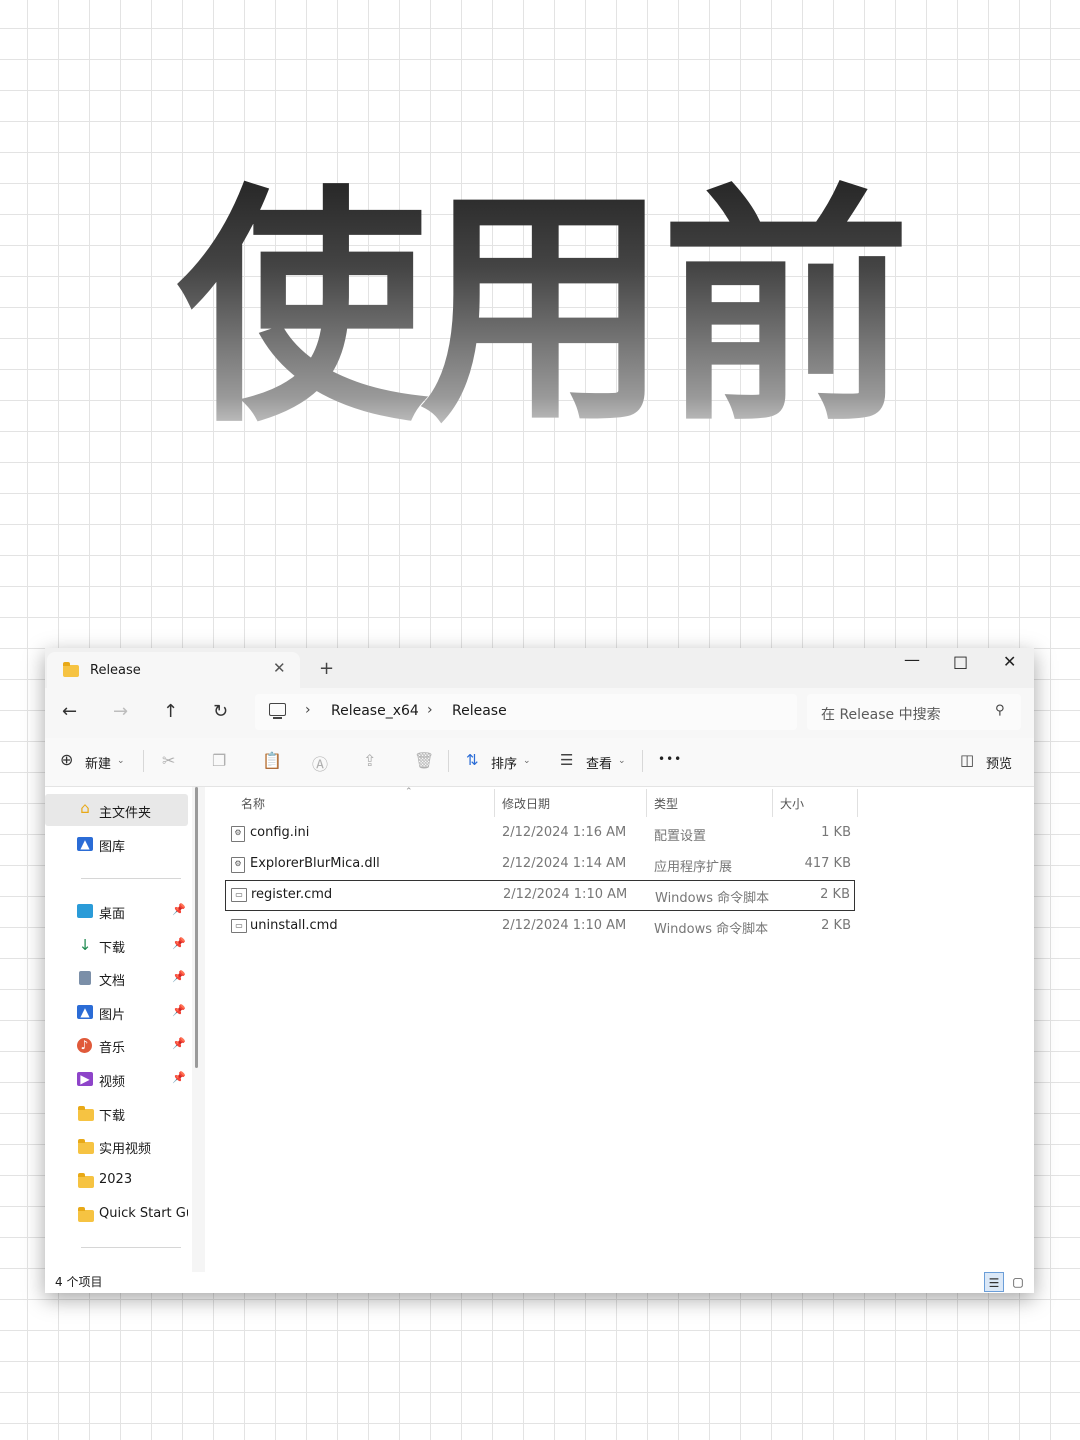 This screenshot has height=1440, width=1080. I want to click on column-header-date: 修改日期, so click(526, 803).